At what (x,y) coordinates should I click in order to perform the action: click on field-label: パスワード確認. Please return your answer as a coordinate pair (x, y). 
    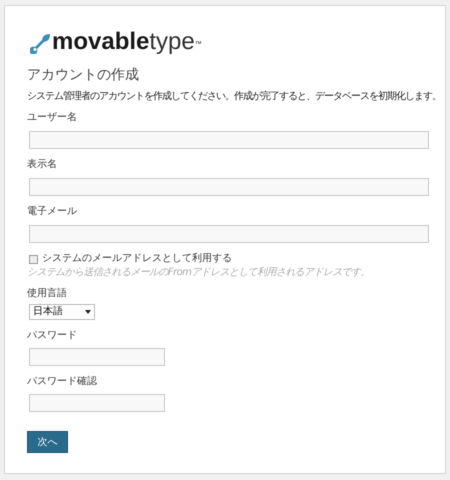
    Looking at the image, I should click on (62, 382).